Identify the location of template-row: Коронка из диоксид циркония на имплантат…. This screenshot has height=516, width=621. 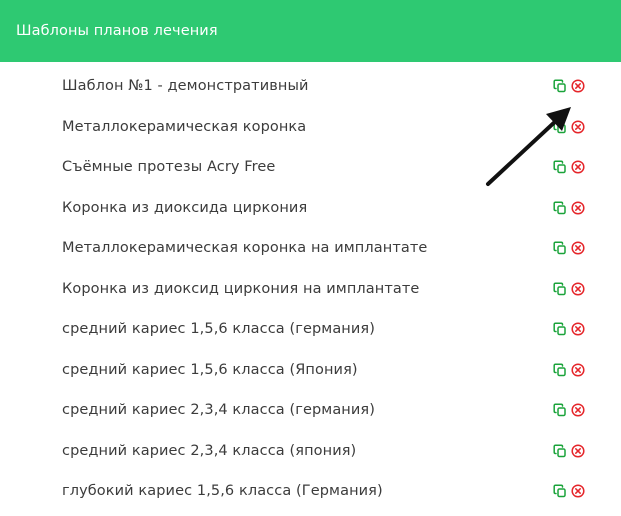
(310, 289).